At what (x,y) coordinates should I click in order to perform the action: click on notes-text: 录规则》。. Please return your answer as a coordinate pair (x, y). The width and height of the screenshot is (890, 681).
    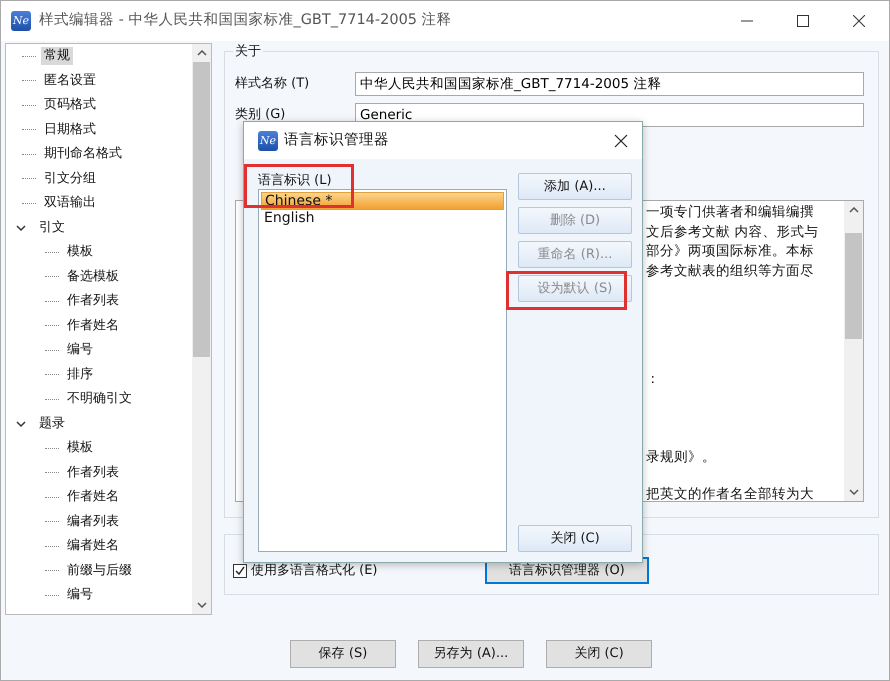
    Looking at the image, I should click on (681, 457).